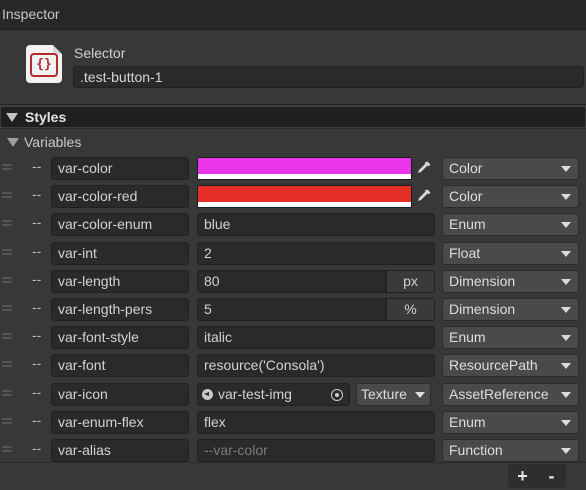  I want to click on add-variable-button: +, so click(522, 476).